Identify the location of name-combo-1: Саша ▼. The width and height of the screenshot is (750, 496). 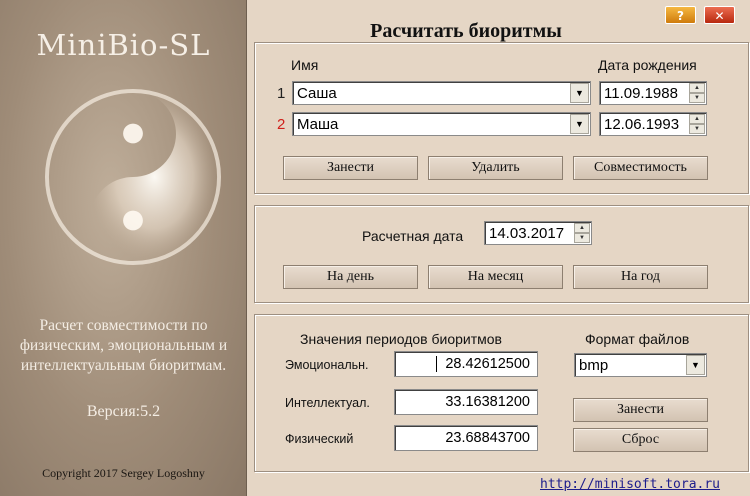
(441, 93).